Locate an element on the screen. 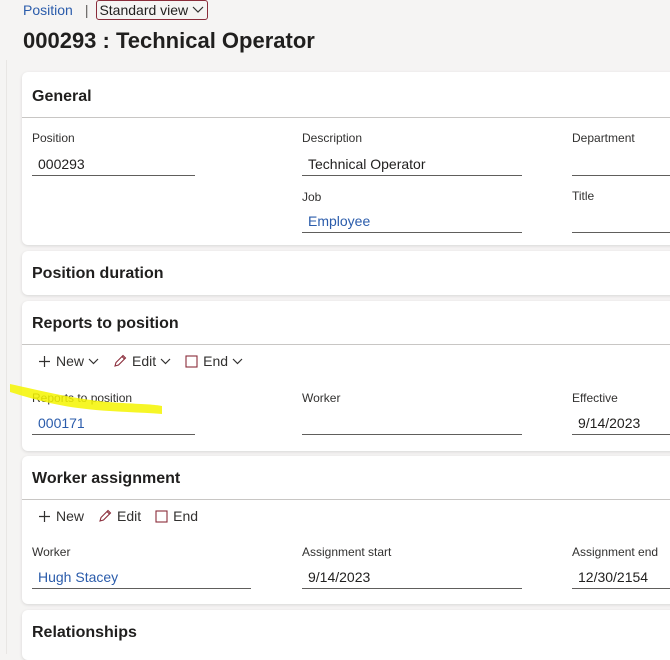  reports-to-position-field: 000171 is located at coordinates (113, 423).